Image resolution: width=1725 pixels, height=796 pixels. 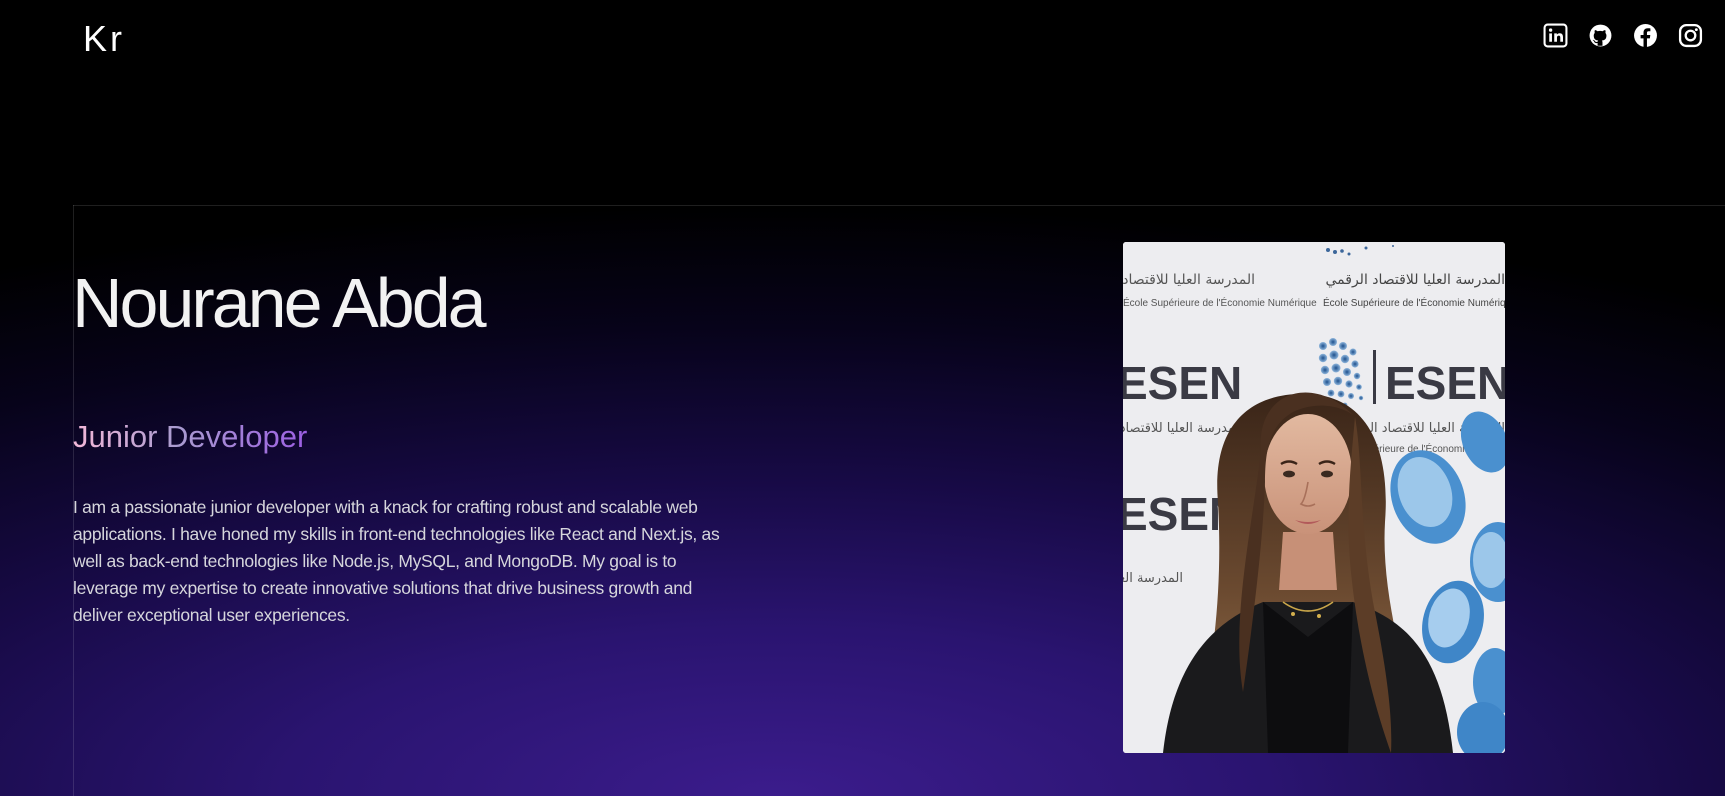 I want to click on instagram-icon, so click(x=1690, y=35).